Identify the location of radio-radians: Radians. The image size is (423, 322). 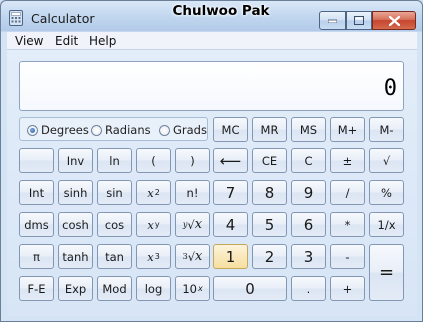
(121, 130).